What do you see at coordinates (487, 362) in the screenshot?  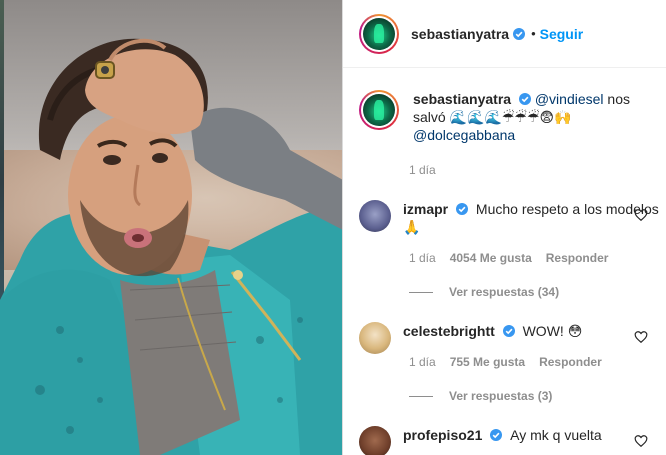 I see `comment-likes: 755 Me gusta` at bounding box center [487, 362].